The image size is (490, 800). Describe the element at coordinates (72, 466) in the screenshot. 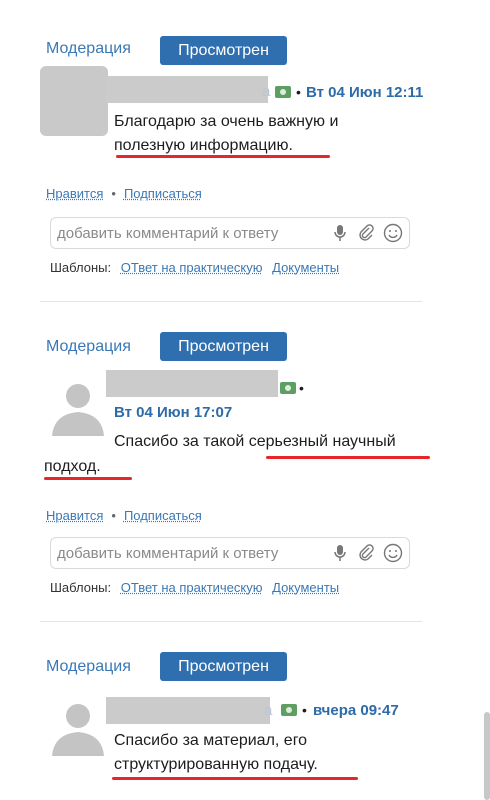

I see `comment-text-line-2: подход.` at that location.